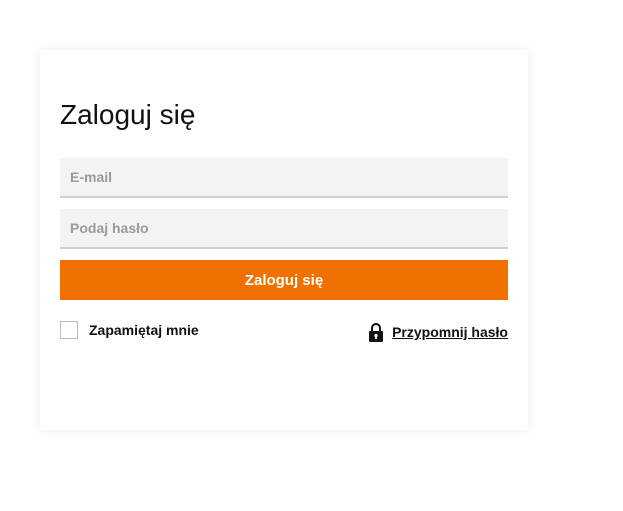 Image resolution: width=623 pixels, height=511 pixels. Describe the element at coordinates (450, 332) in the screenshot. I see `forgot-password-label: Przypomnij hasło` at that location.